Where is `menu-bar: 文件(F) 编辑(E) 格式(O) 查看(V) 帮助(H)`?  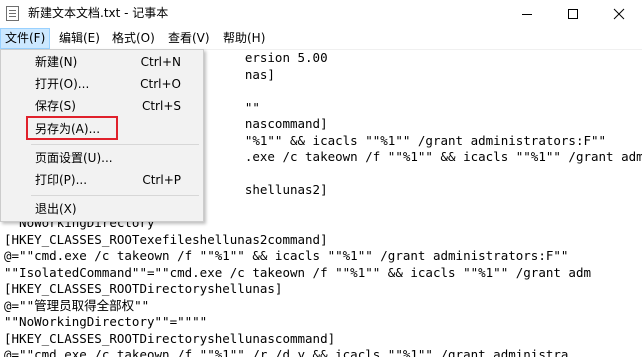
menu-bar: 文件(F) 编辑(E) 格式(O) 查看(V) 帮助(H) is located at coordinates (321, 39).